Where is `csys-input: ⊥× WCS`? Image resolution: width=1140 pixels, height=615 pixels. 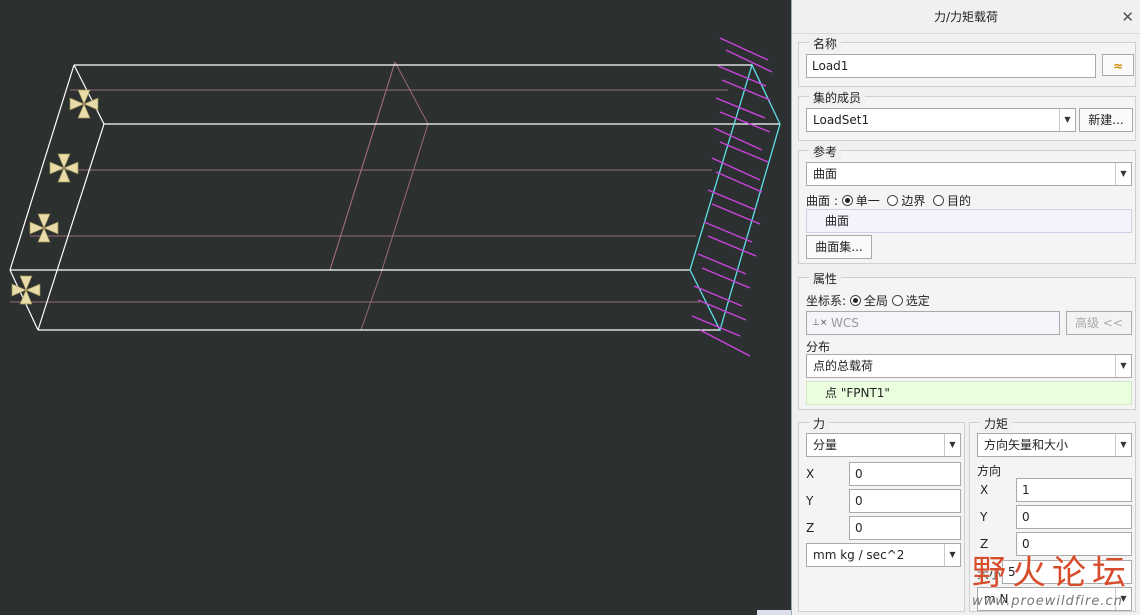
csys-input: ⊥× WCS is located at coordinates (933, 323).